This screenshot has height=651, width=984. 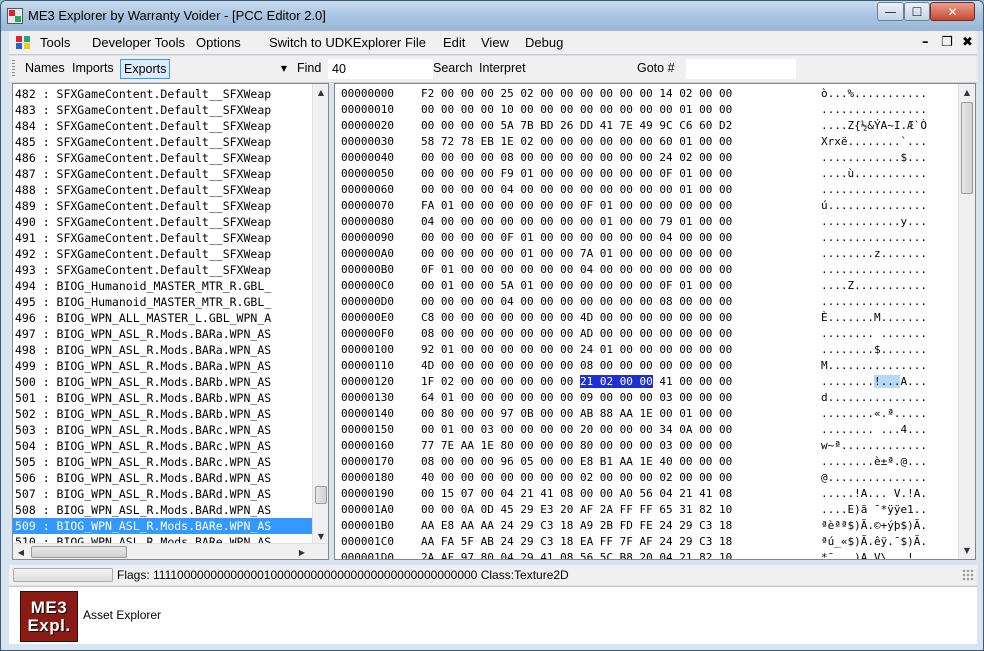 I want to click on toolbar-grip-icon, so click(x=13, y=69).